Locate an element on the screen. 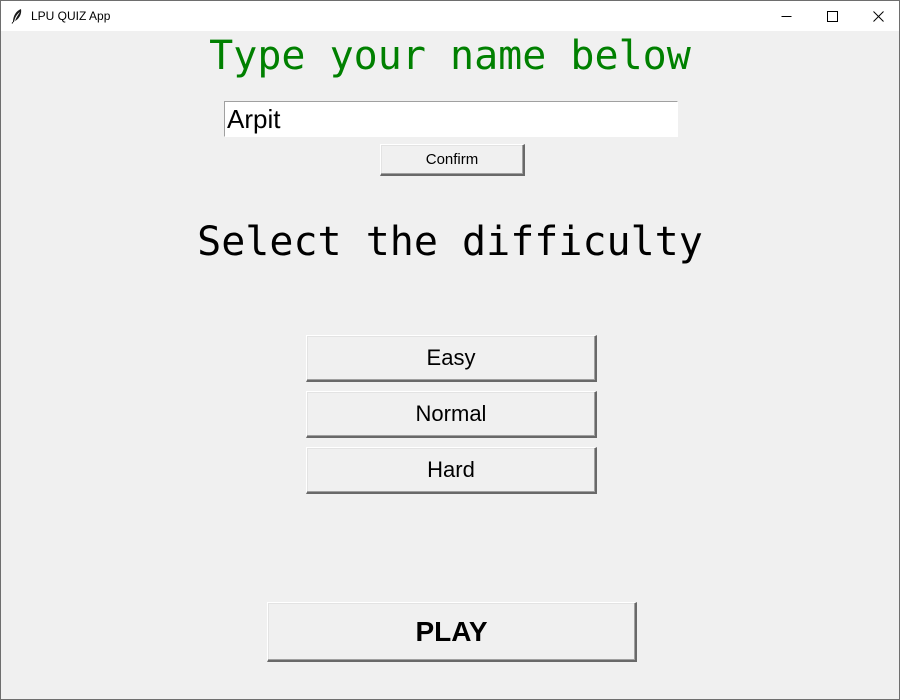 Image resolution: width=900 pixels, height=700 pixels. minimize-button is located at coordinates (786, 16).